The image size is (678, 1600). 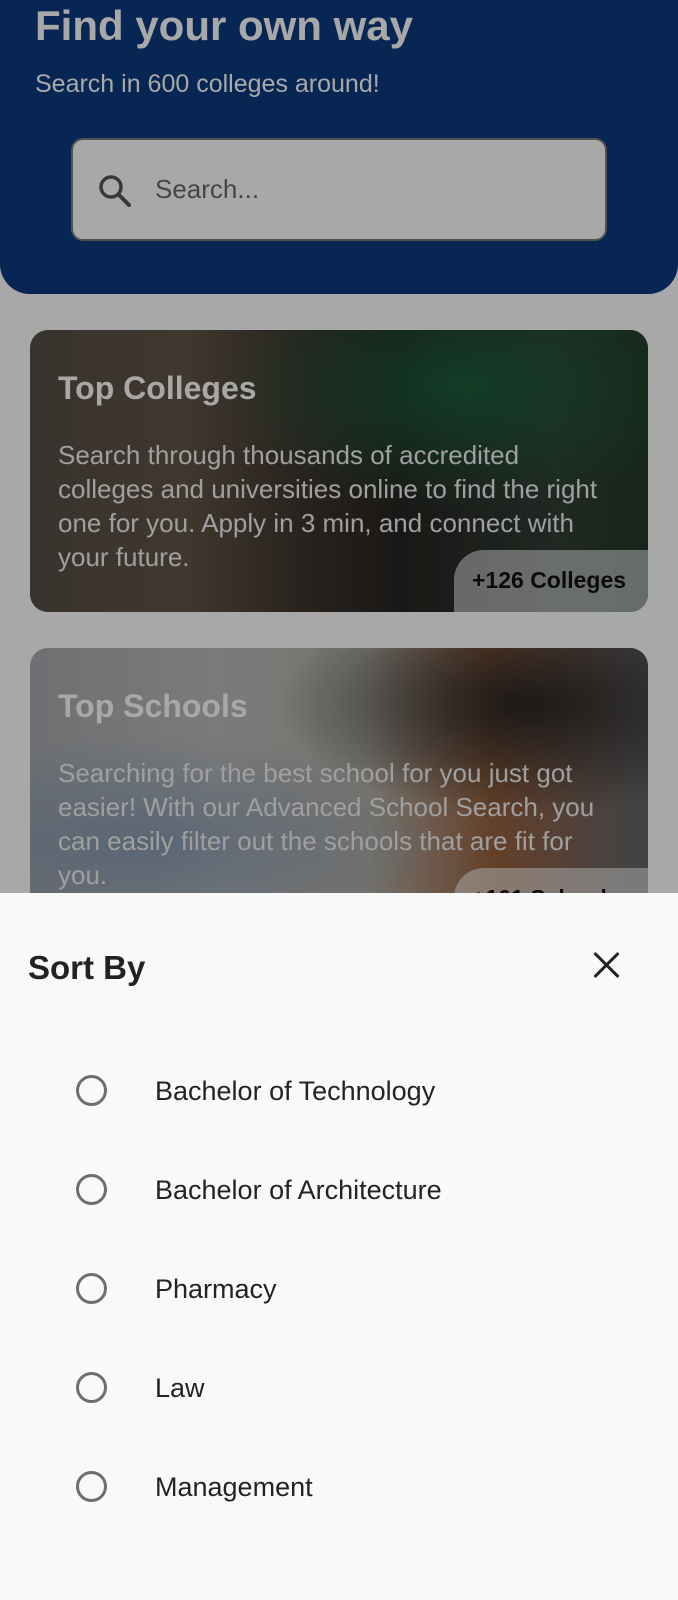 What do you see at coordinates (339, 1289) in the screenshot?
I see `sort-option-pharmacy: Pharmacy` at bounding box center [339, 1289].